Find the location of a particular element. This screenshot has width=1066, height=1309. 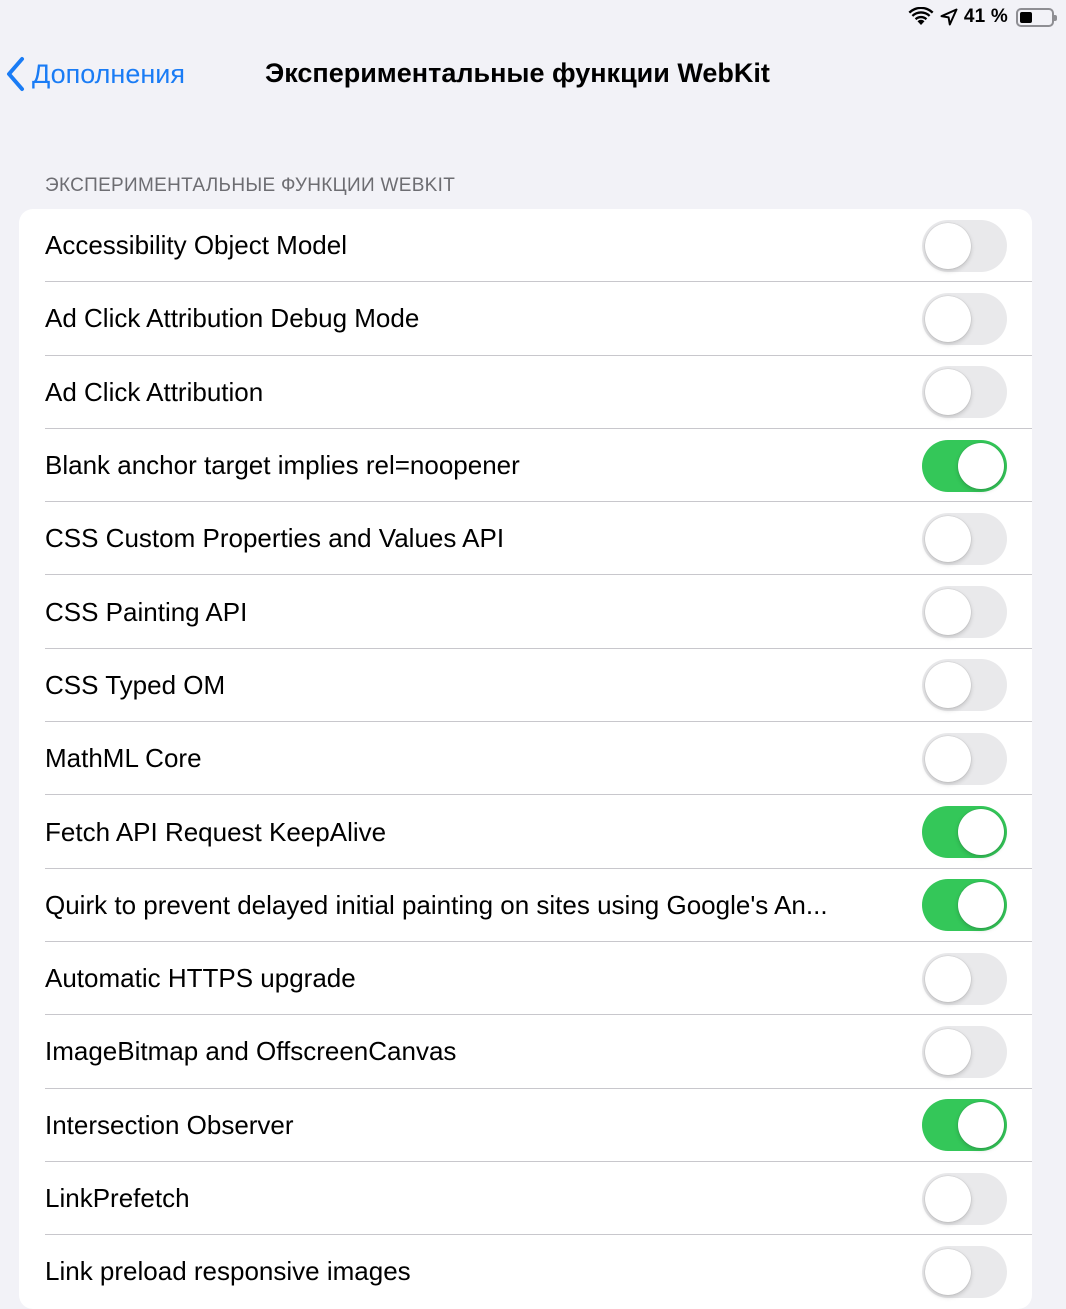

setting-row: ImageBitmap and OffscreenCanvas is located at coordinates (525, 1052).